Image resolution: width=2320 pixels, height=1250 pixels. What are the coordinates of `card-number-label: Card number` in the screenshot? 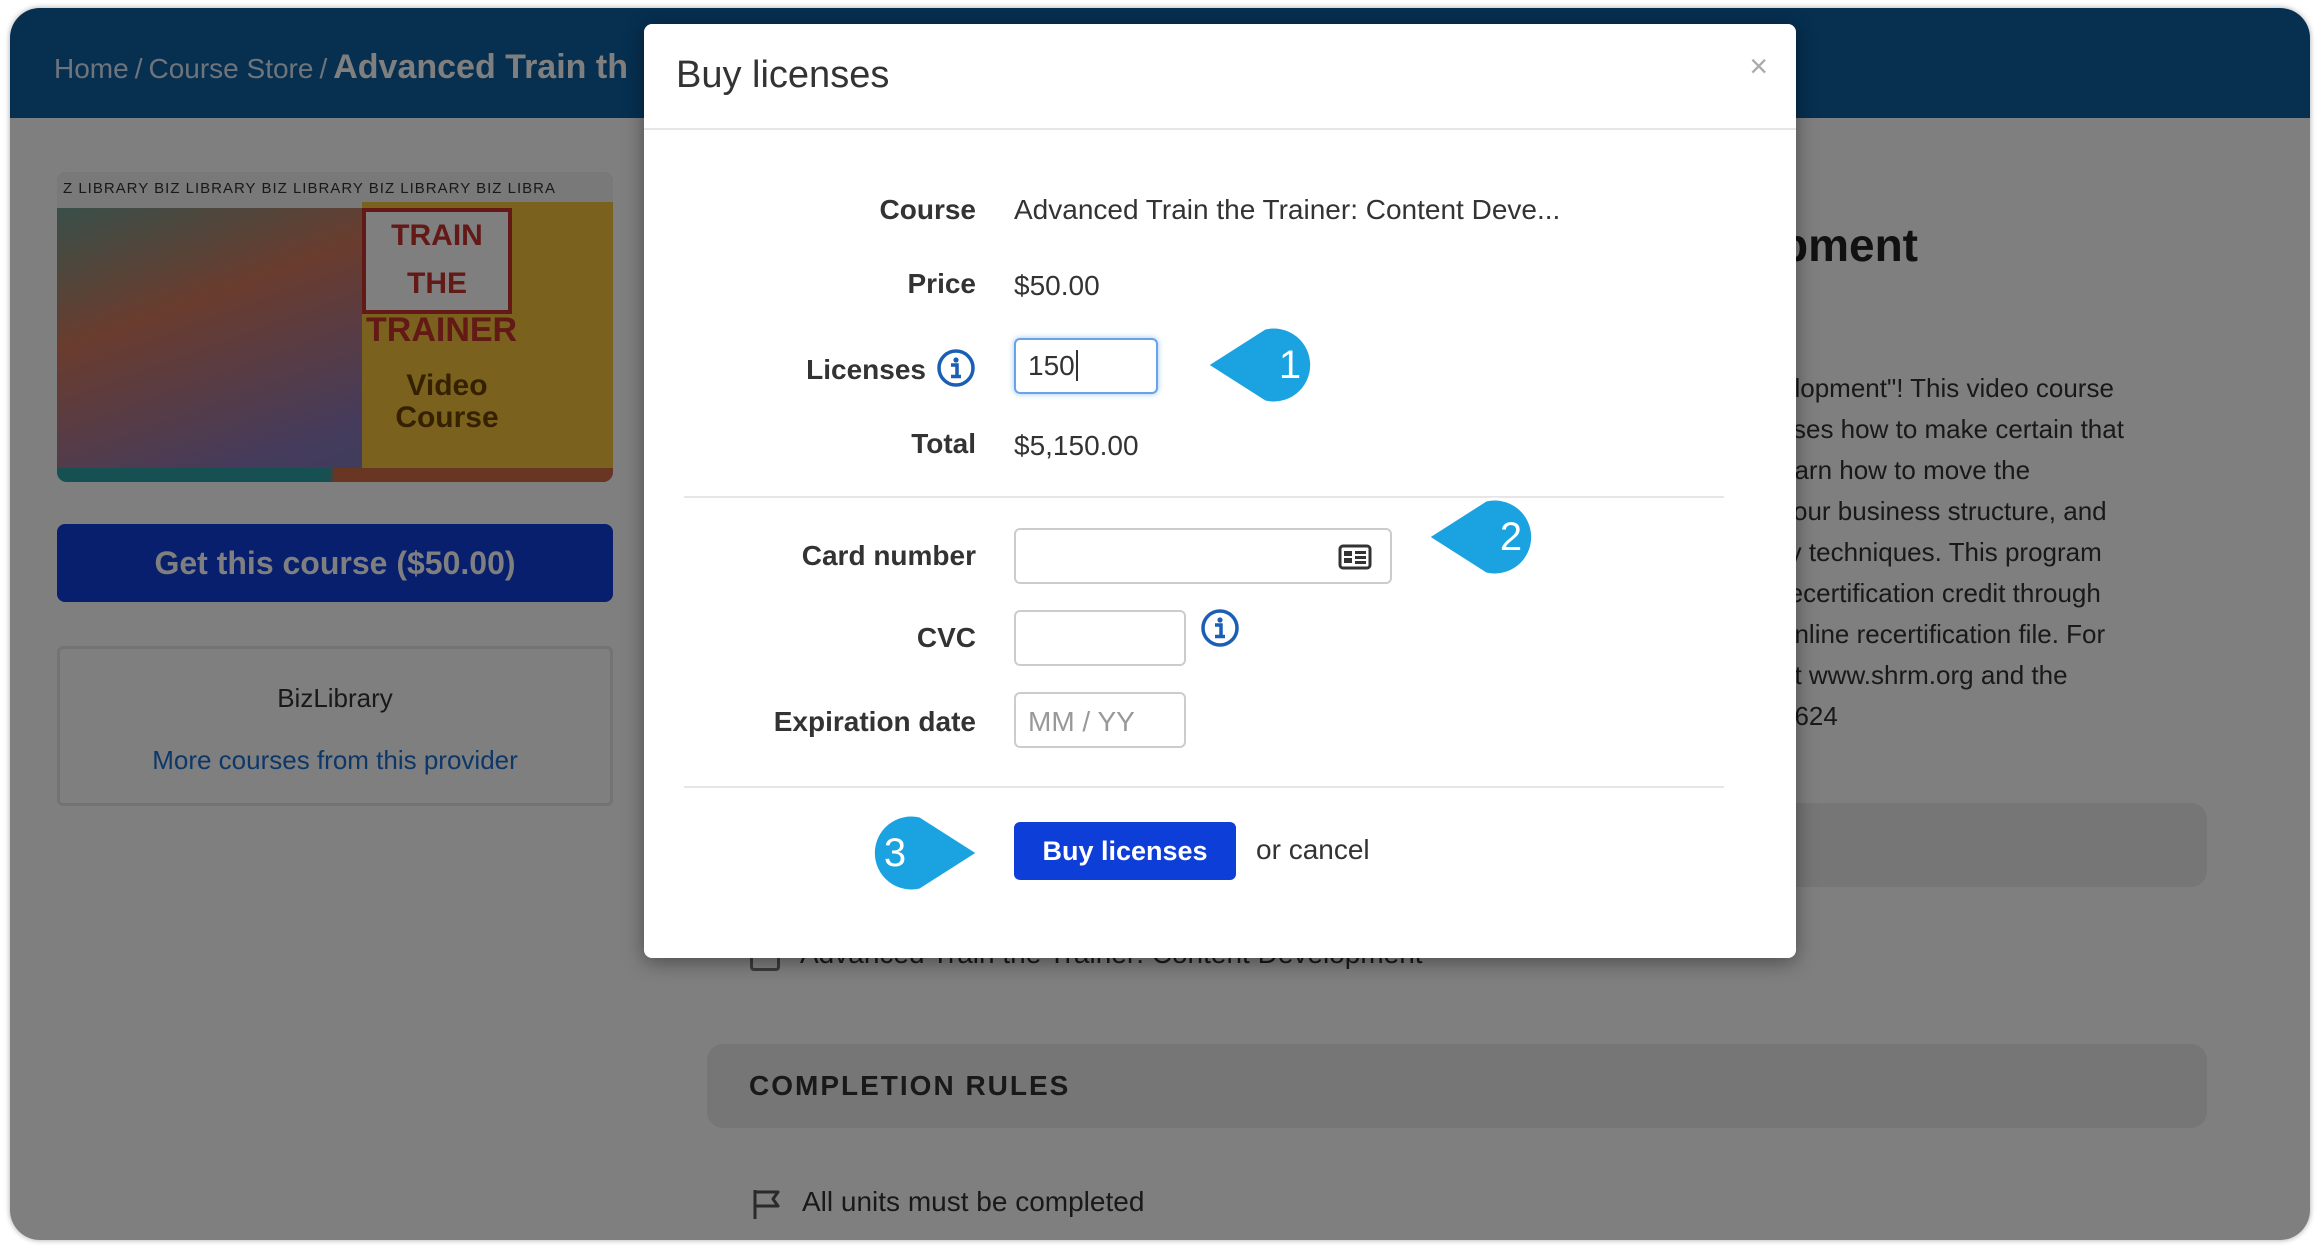 It's located at (888, 555).